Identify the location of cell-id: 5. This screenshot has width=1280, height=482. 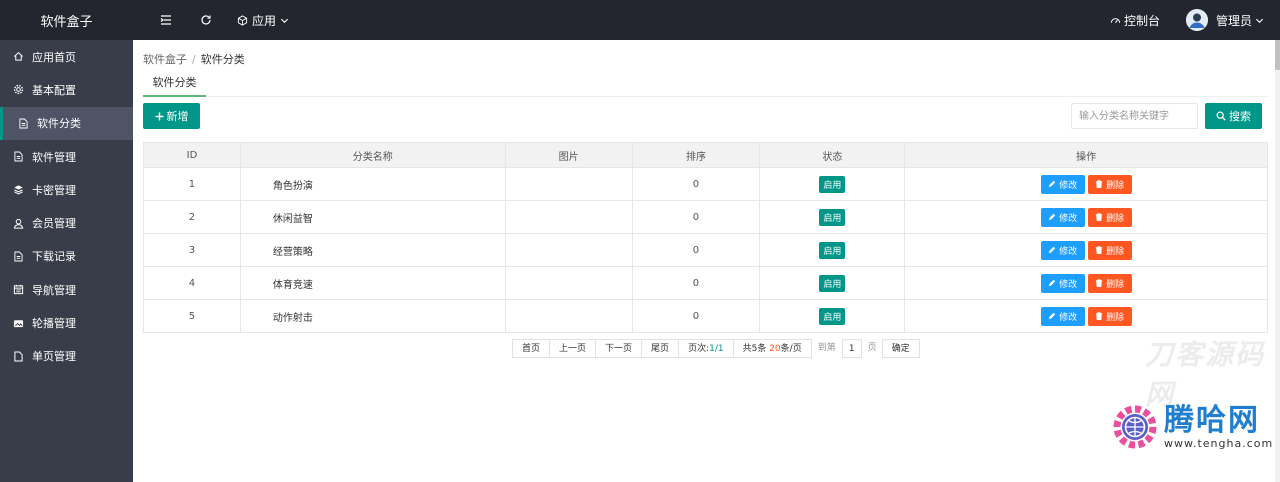
(192, 316).